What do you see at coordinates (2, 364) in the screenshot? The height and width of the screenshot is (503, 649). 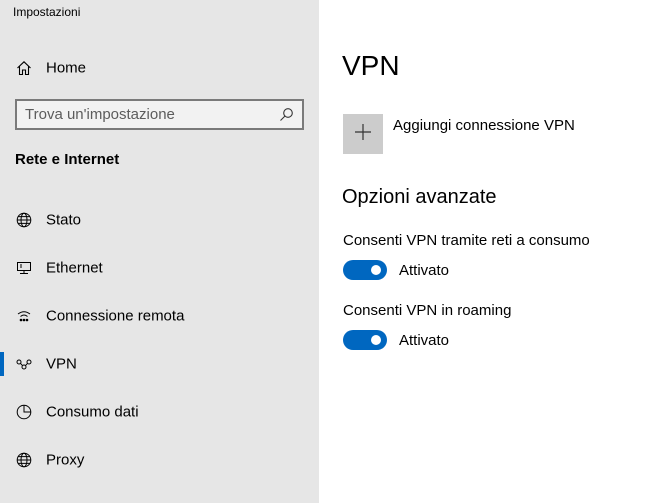 I see `selection-indicator` at bounding box center [2, 364].